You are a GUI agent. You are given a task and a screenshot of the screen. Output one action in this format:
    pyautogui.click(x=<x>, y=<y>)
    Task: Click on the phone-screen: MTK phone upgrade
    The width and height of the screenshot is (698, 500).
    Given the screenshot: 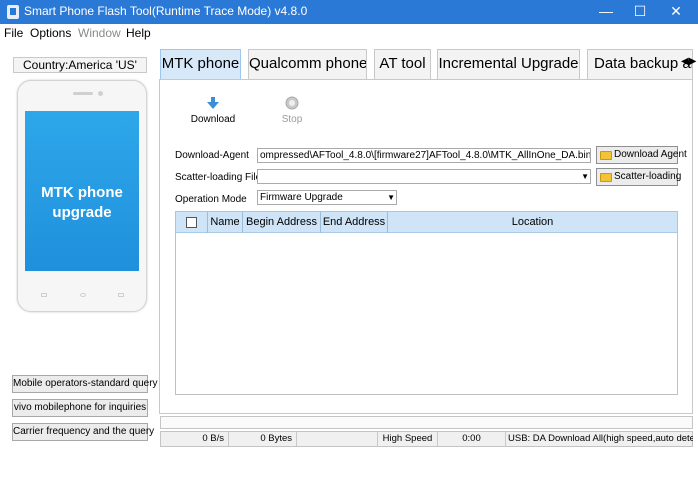 What is the action you would take?
    pyautogui.click(x=82, y=191)
    